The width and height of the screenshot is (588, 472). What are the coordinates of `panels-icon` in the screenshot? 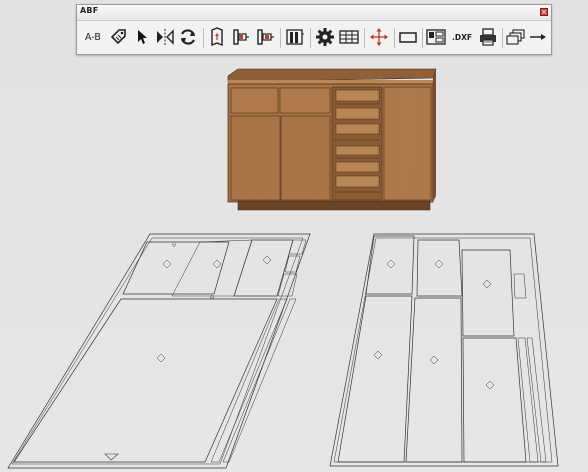 It's located at (295, 37).